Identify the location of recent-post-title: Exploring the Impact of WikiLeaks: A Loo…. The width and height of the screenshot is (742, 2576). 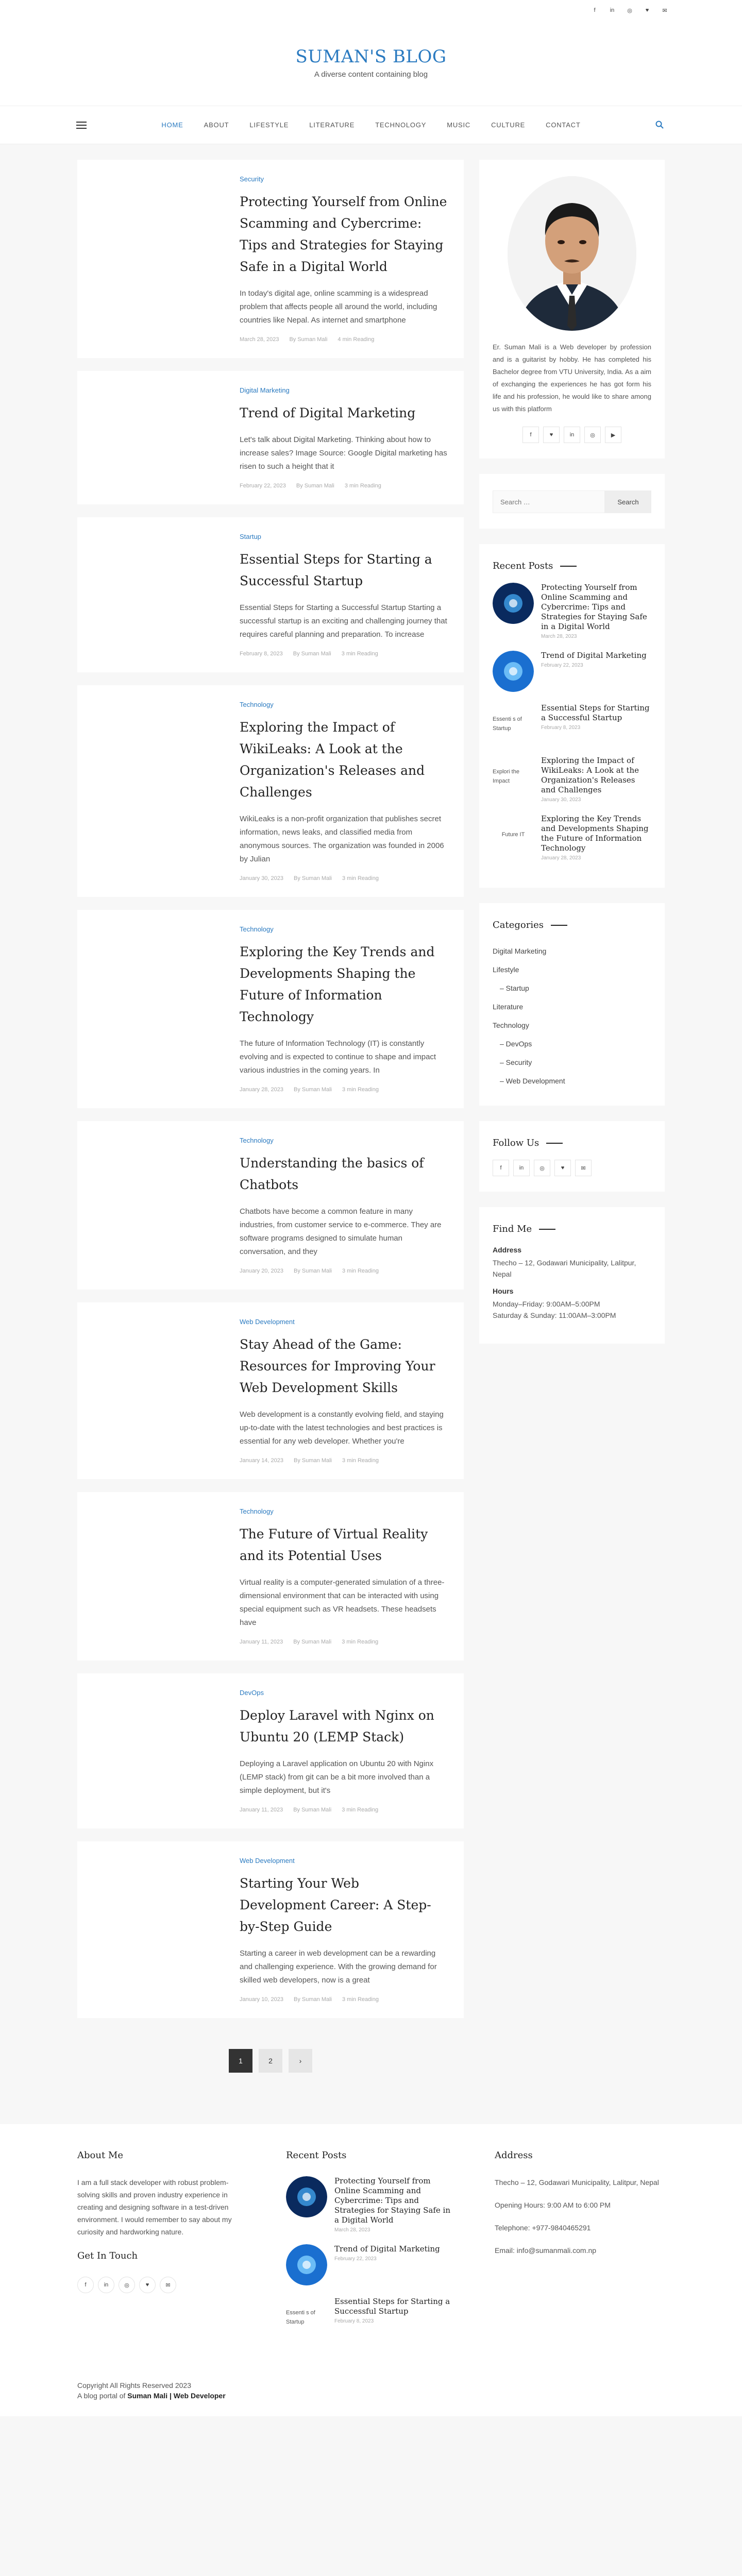
(596, 775).